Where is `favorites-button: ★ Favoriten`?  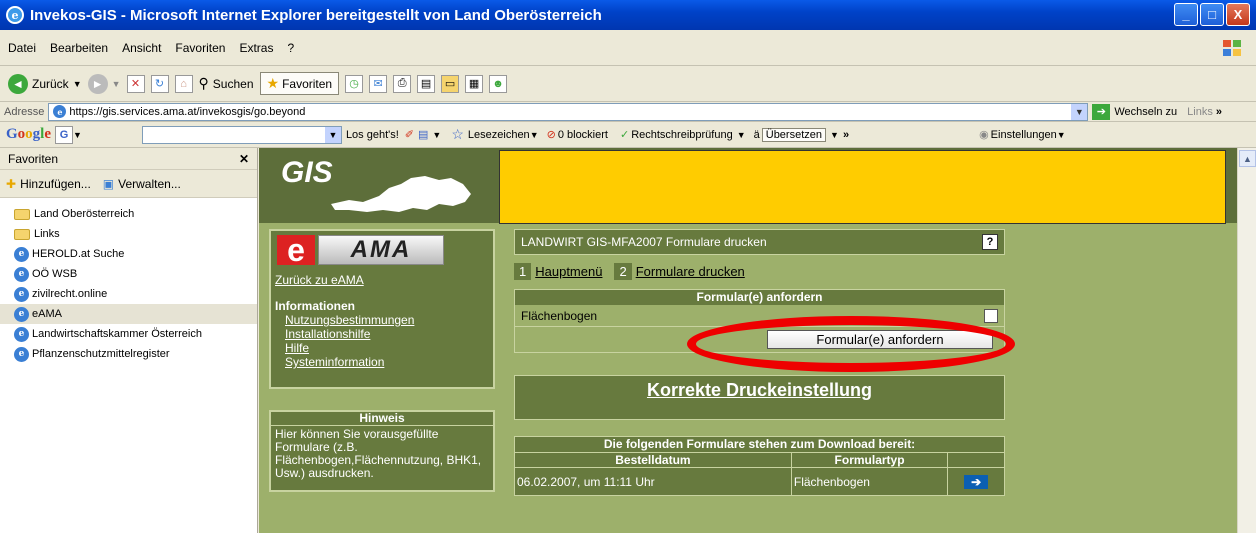
favorites-button: ★ Favoriten is located at coordinates (299, 83).